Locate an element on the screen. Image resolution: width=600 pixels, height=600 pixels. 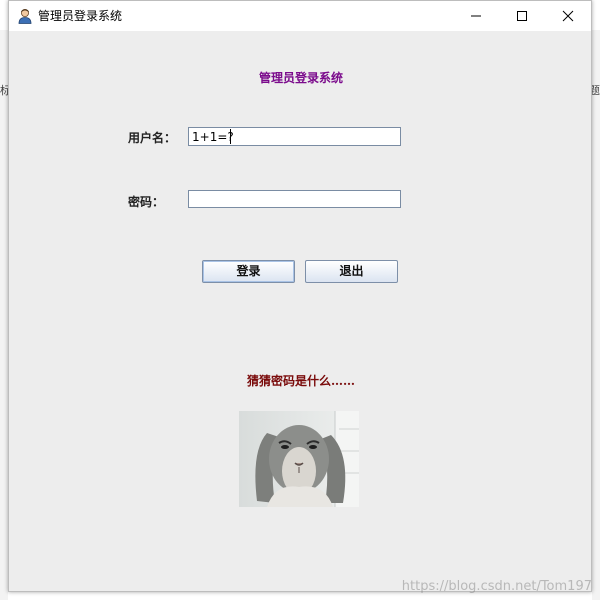
minimize-icon is located at coordinates (476, 16).